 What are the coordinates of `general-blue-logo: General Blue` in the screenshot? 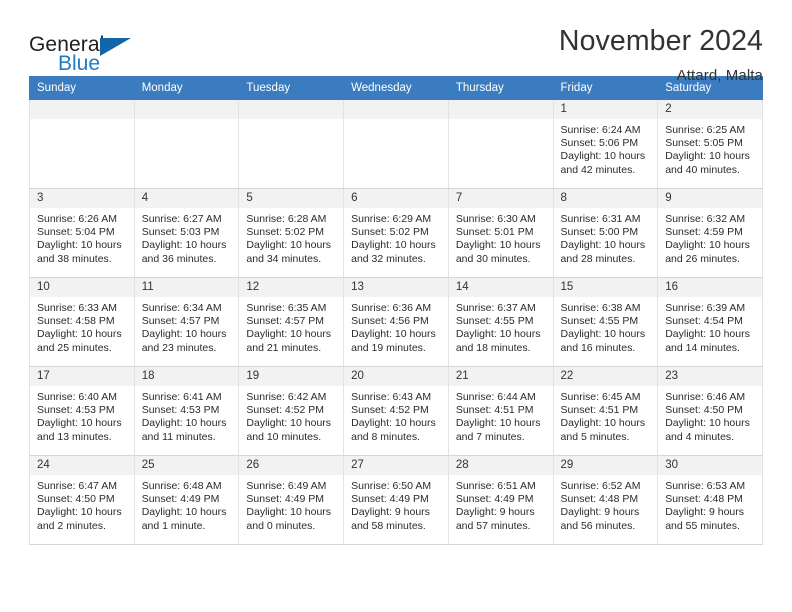 It's located at (85, 51).